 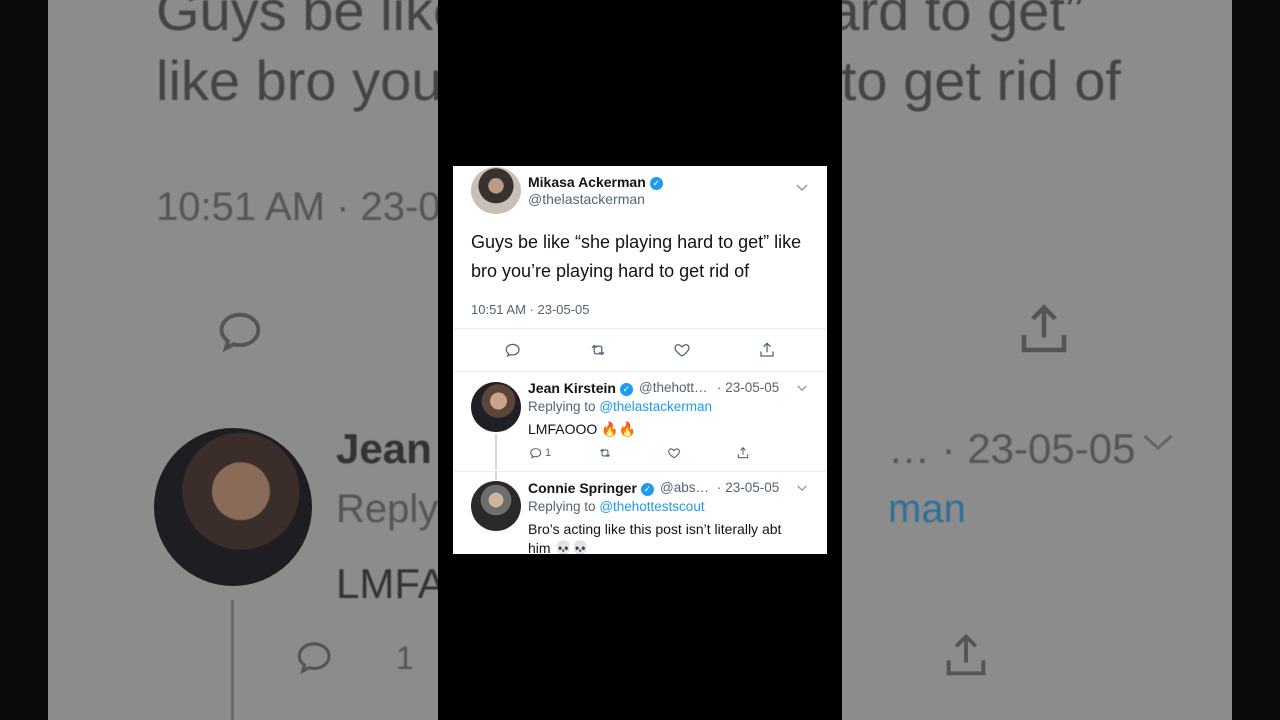 What do you see at coordinates (315, 659) in the screenshot?
I see `backdrop-reply-count-icon` at bounding box center [315, 659].